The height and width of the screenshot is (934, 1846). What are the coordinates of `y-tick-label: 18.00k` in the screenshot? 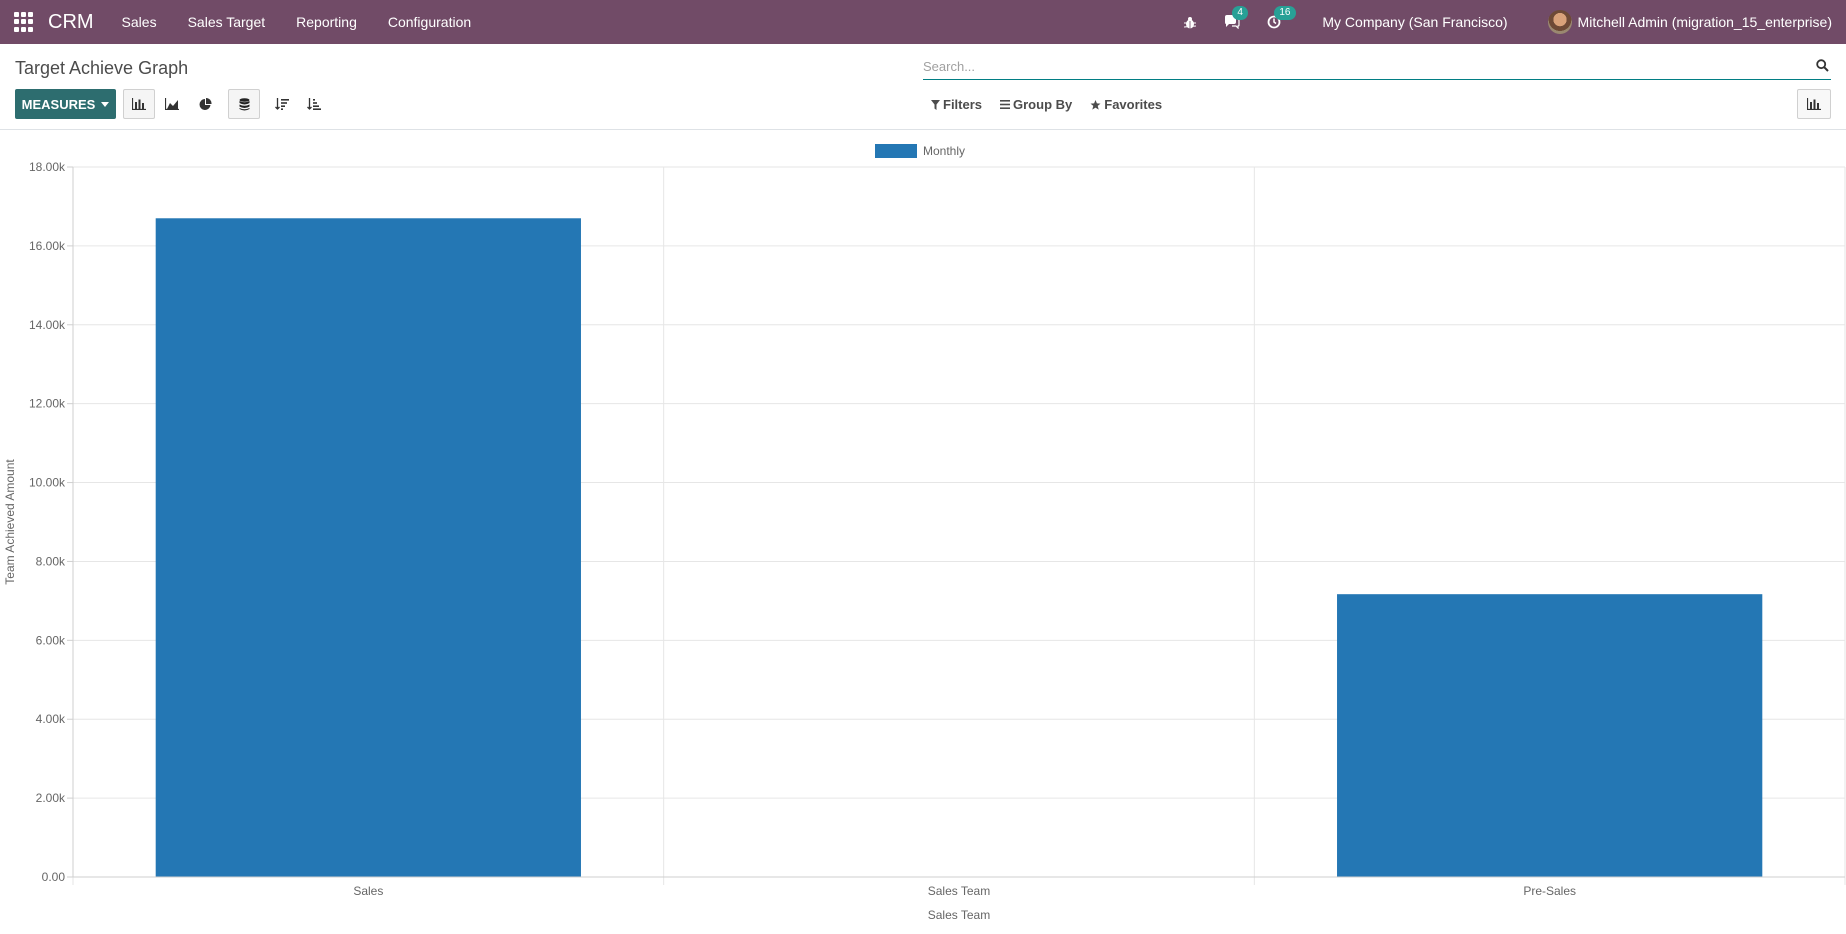 It's located at (47, 167).